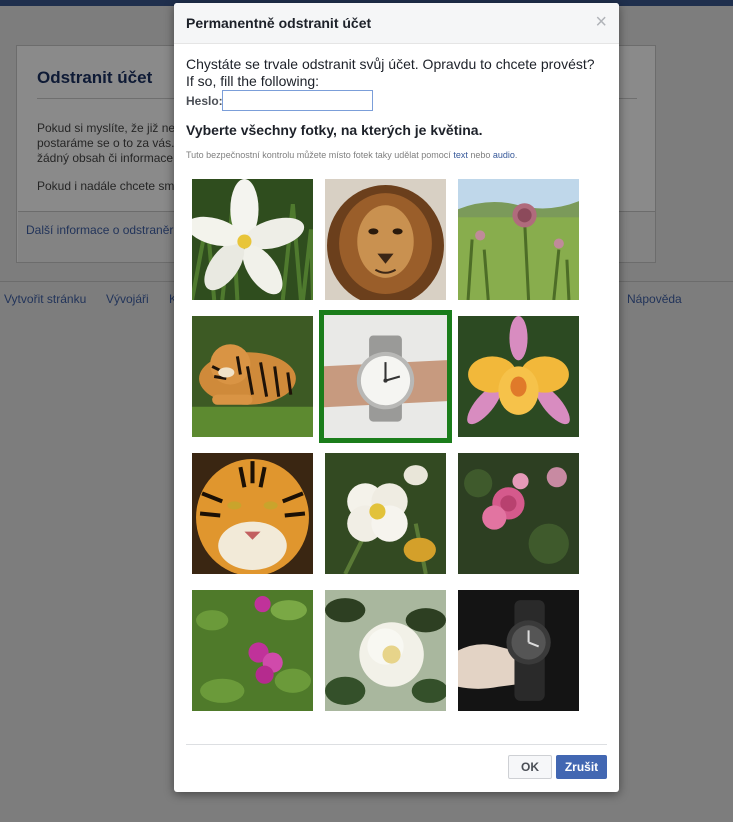 The height and width of the screenshot is (822, 733). I want to click on footer-link-help: Nápověda, so click(654, 299).